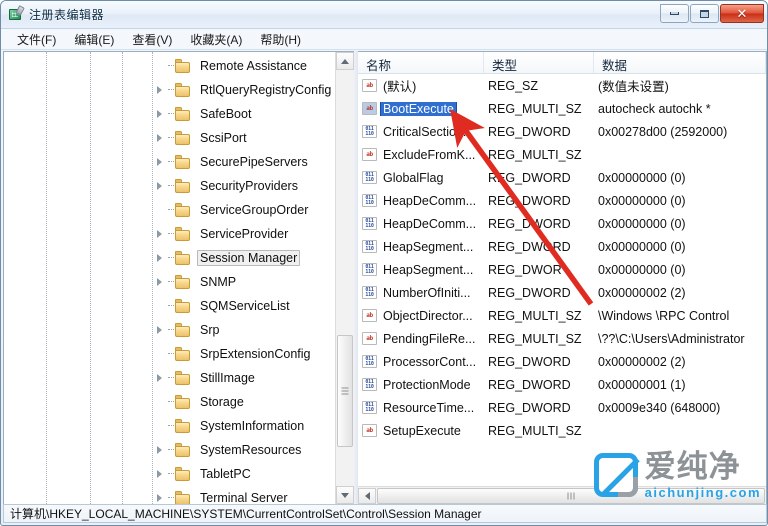 This screenshot has height=526, width=768. I want to click on cell-data: 0x00000001 (1), so click(642, 384).